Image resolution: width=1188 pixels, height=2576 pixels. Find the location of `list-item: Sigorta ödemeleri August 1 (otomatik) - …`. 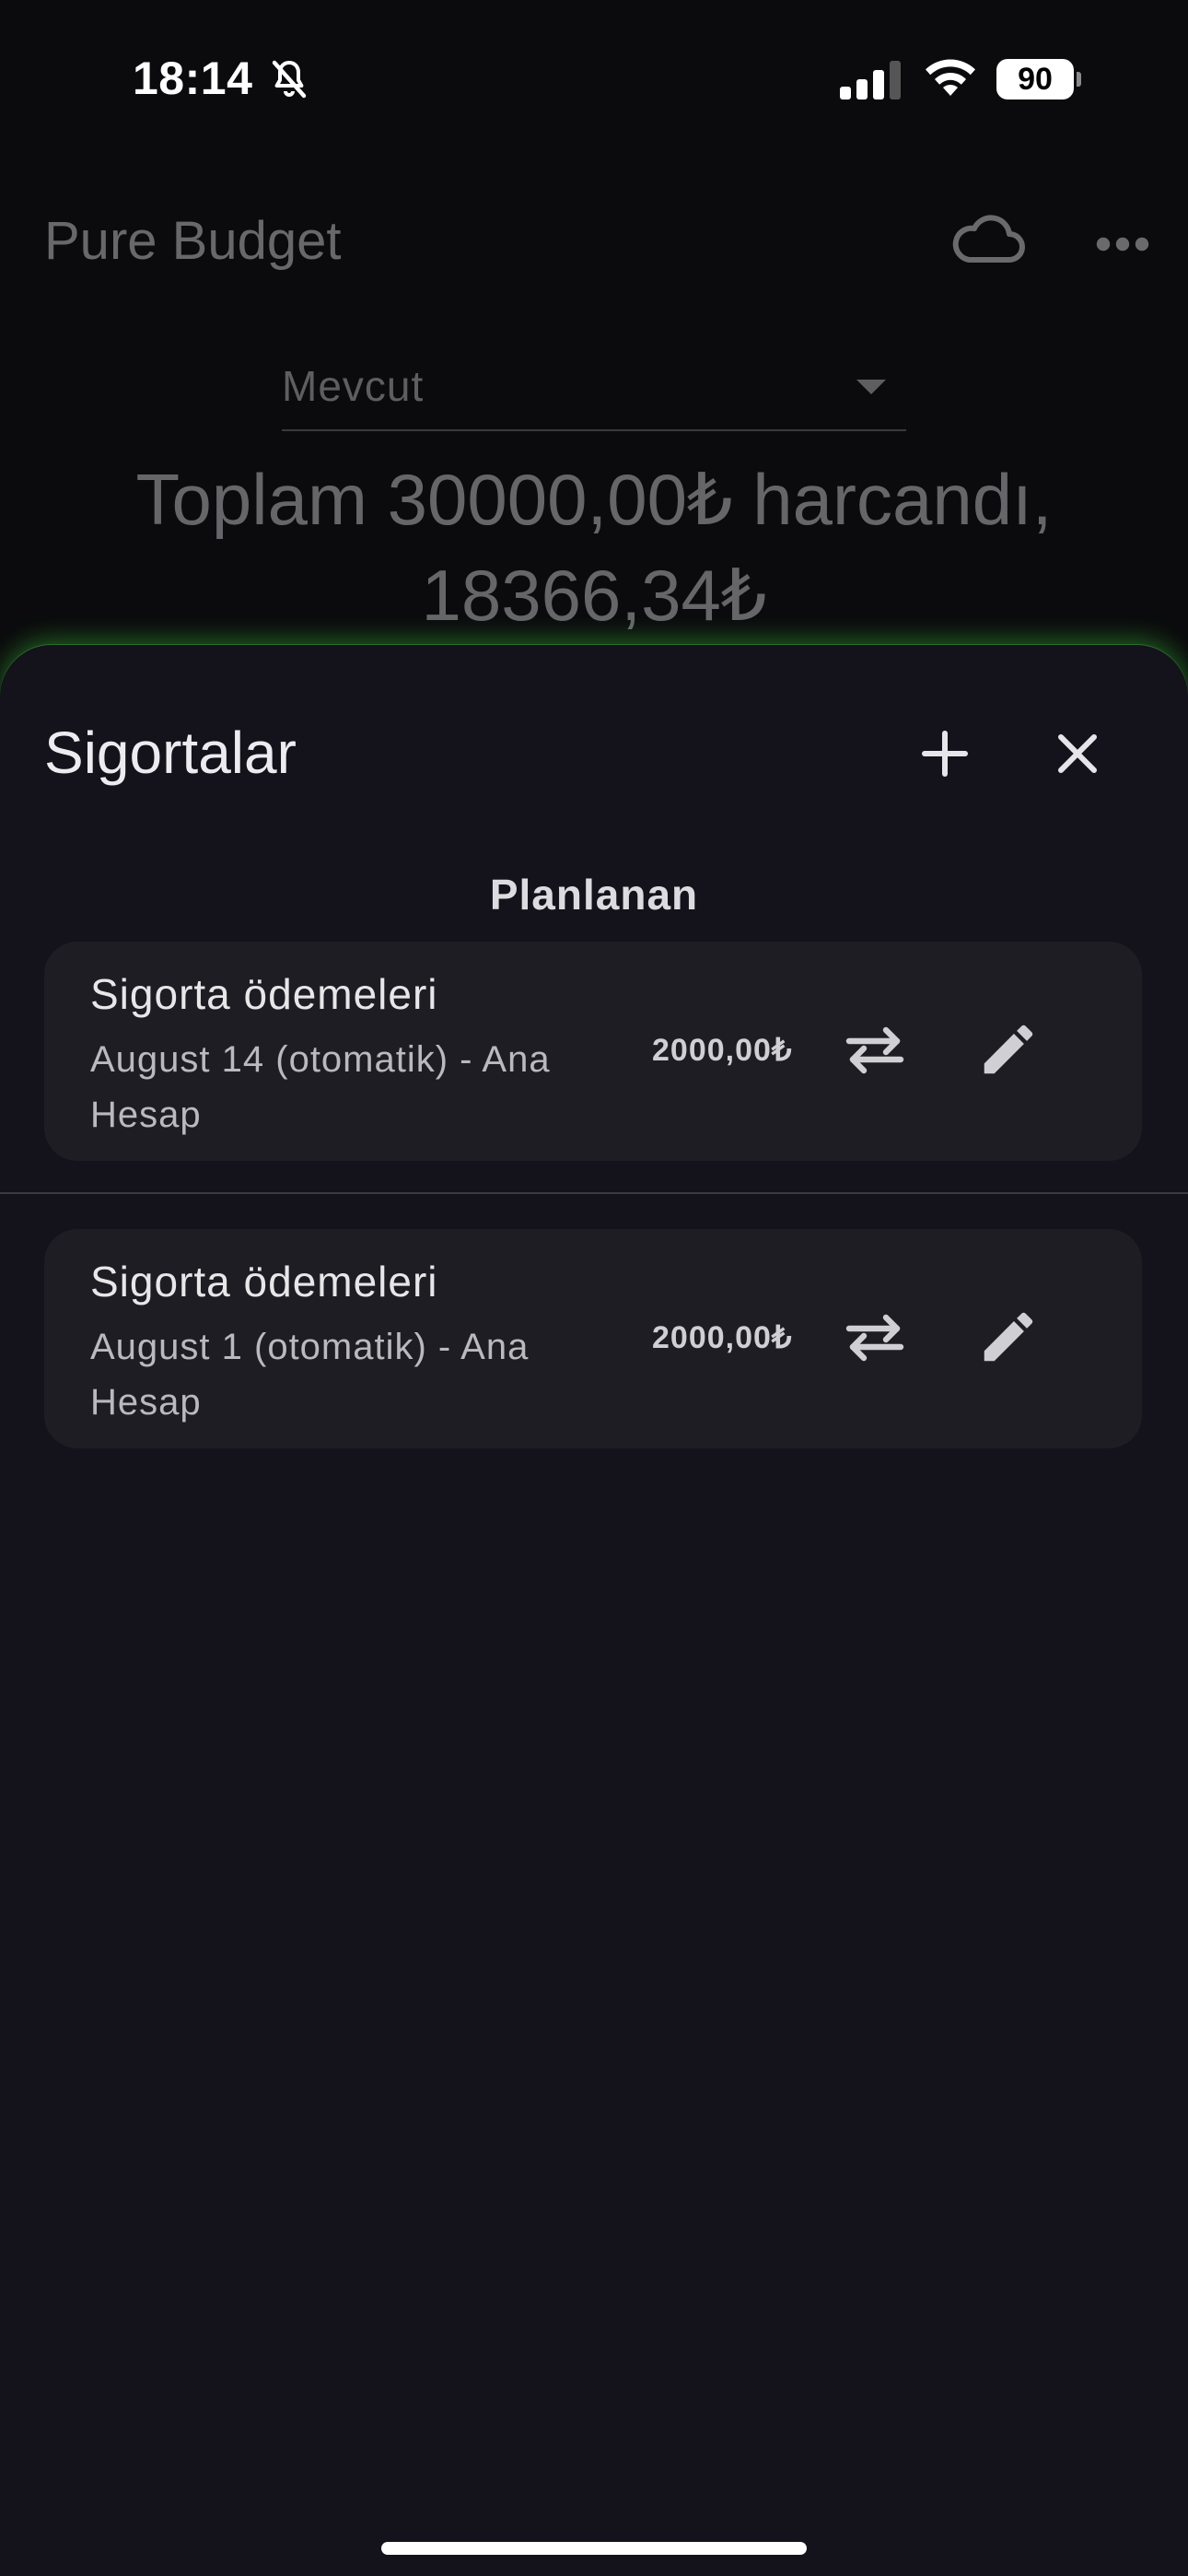

list-item: Sigorta ödemeleri August 1 (otomatik) - … is located at coordinates (593, 1338).